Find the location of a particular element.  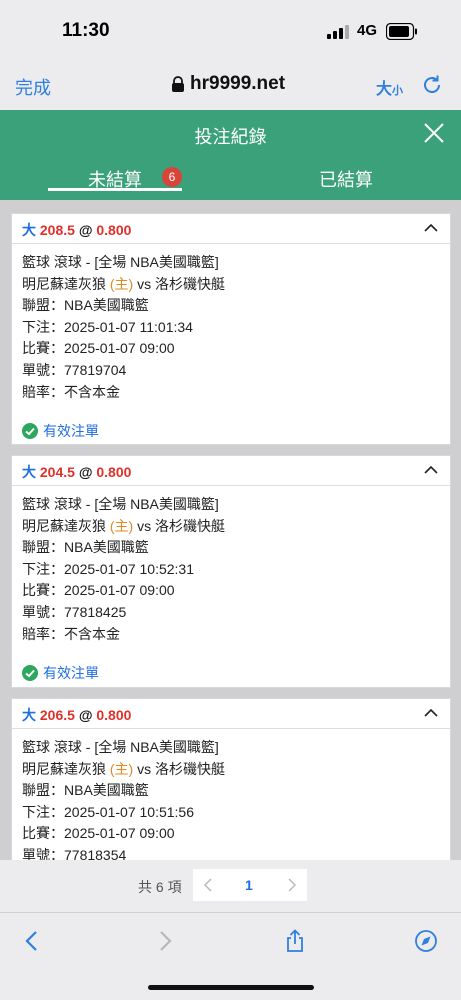

bet-line: 206.5 is located at coordinates (57, 715).